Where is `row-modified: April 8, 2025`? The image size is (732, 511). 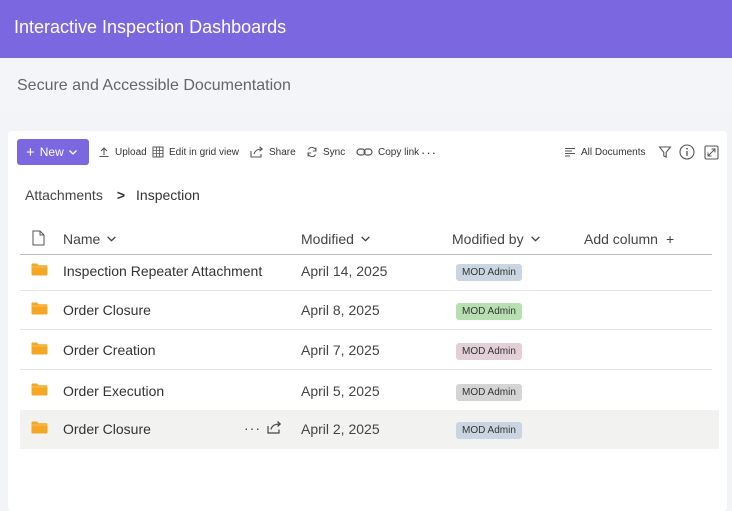 row-modified: April 8, 2025 is located at coordinates (340, 310).